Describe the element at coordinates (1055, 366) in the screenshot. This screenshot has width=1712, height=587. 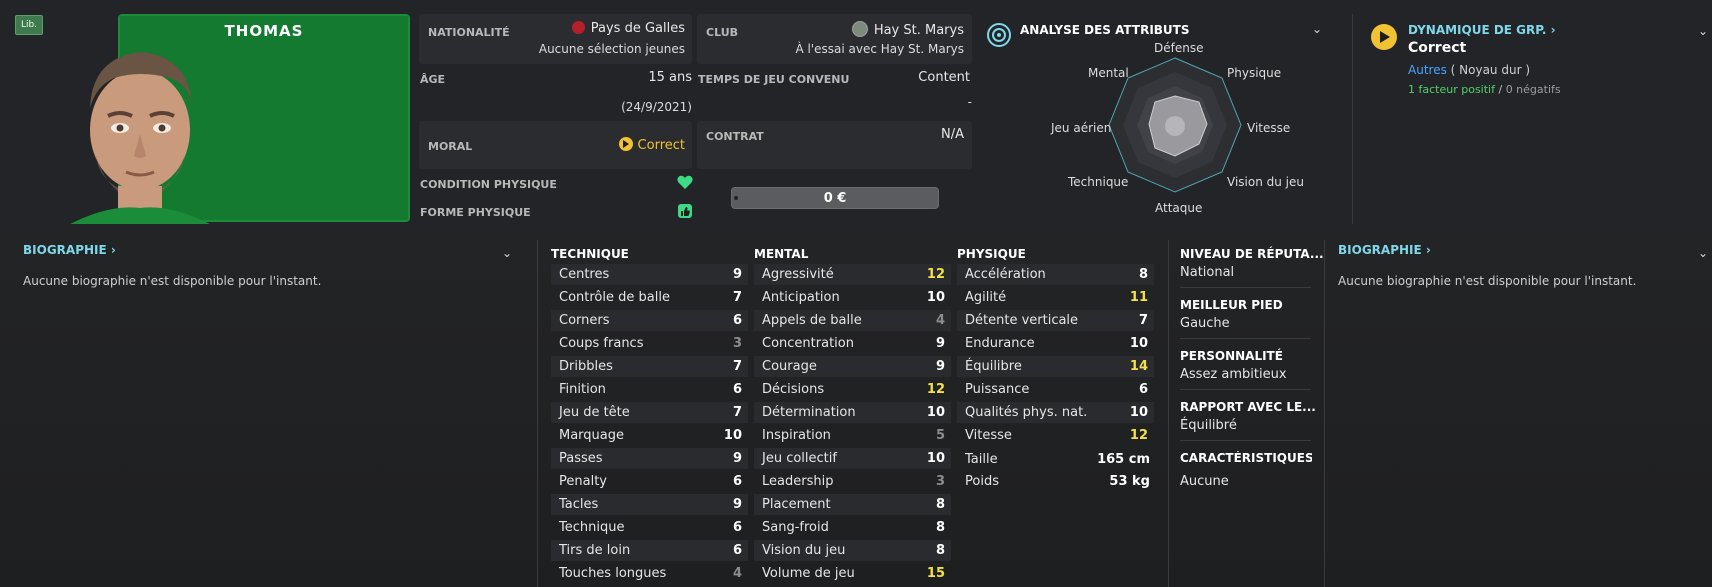
I see `attribute-row: Équilibre 14` at that location.